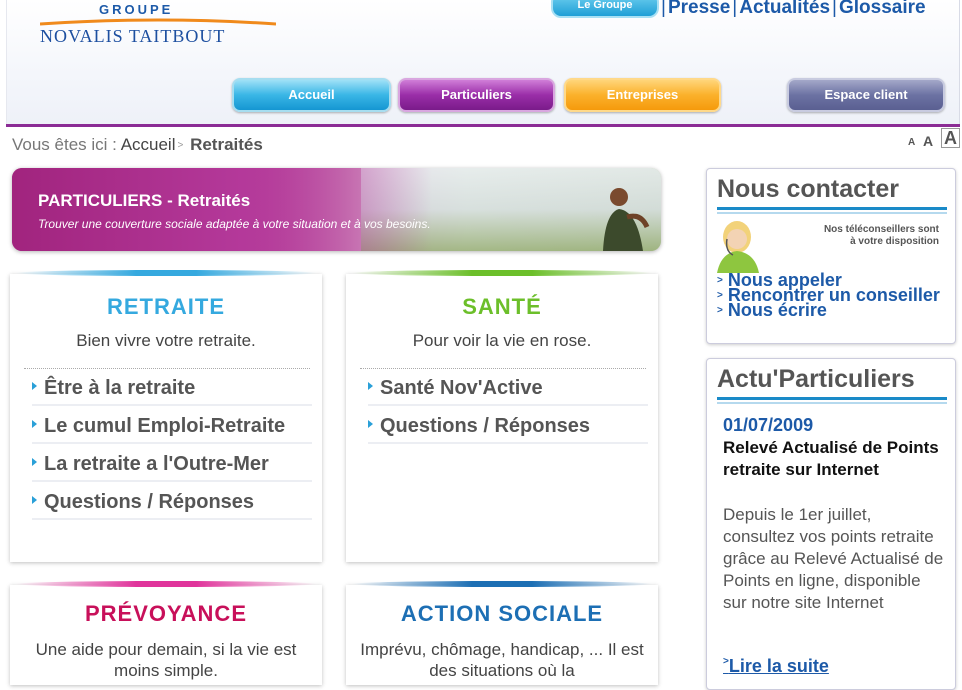 The height and width of the screenshot is (690, 962). I want to click on card-link-label: Santé Nov'Active, so click(461, 388).